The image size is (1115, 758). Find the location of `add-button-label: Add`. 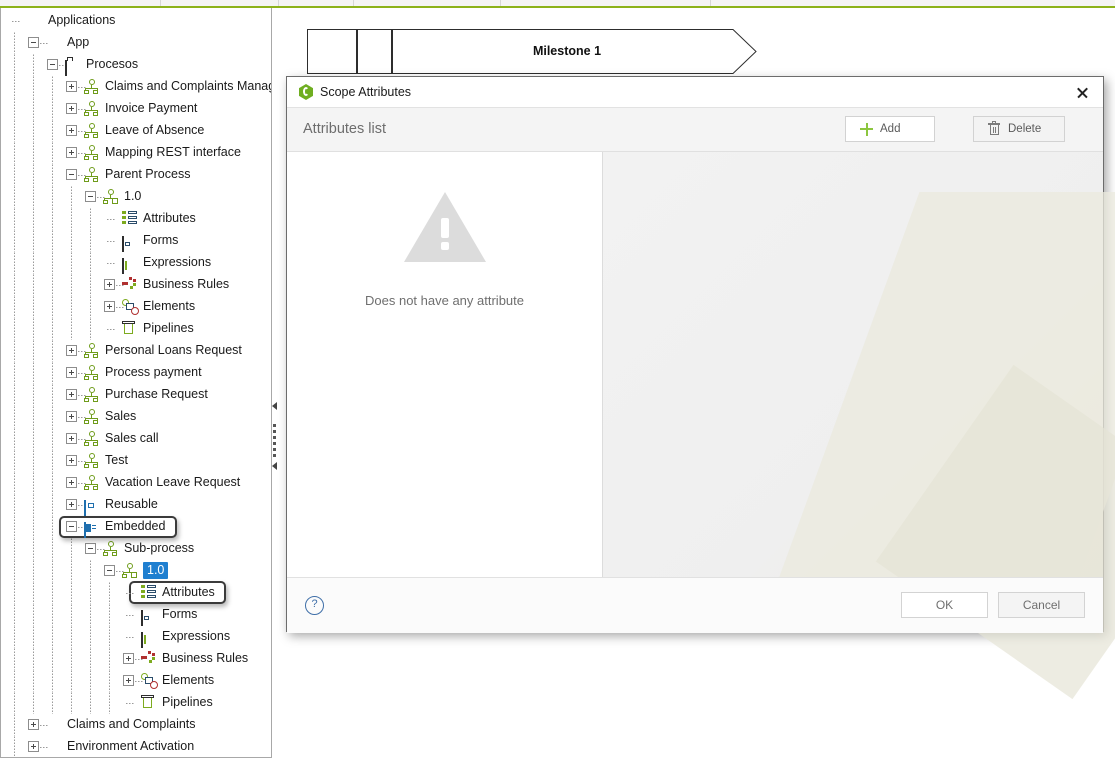

add-button-label: Add is located at coordinates (890, 129).